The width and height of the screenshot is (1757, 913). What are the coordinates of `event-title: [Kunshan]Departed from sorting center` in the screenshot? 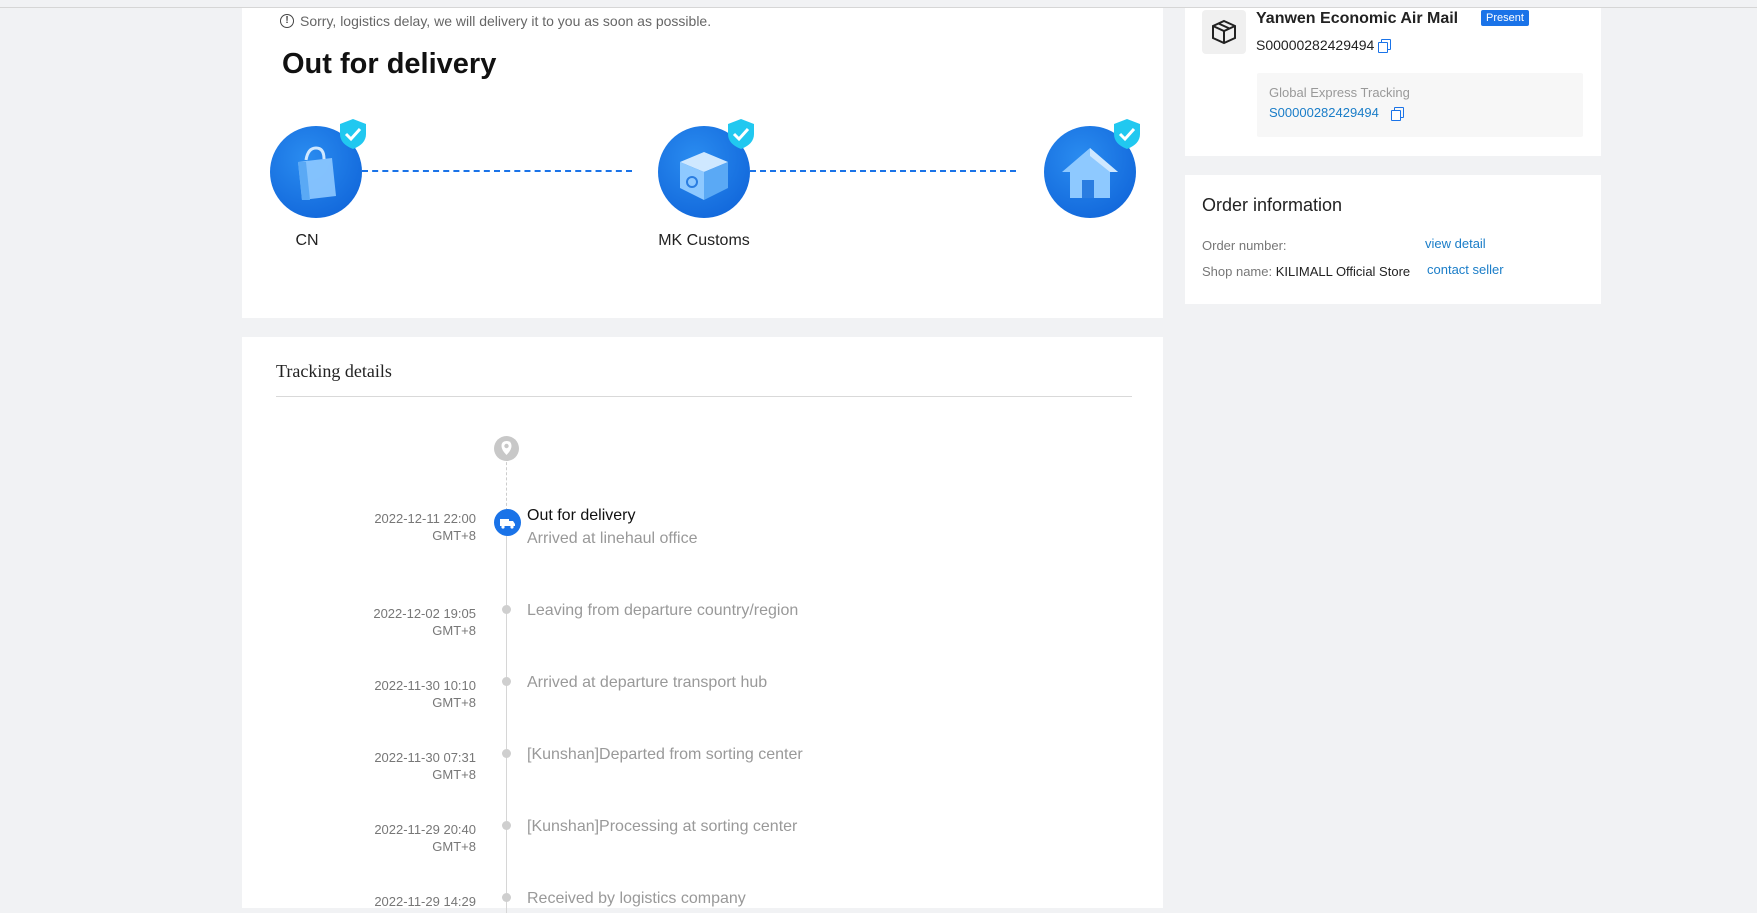 It's located at (665, 754).